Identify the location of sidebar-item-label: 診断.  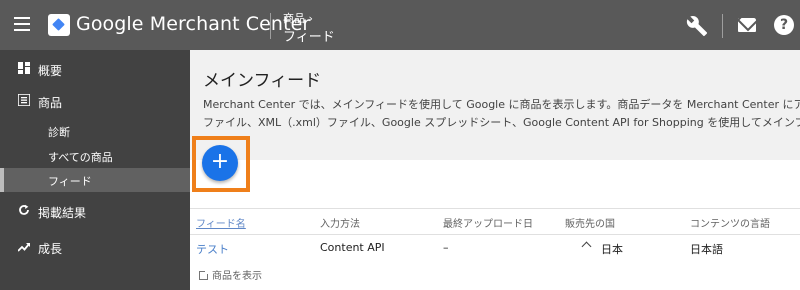
(59, 132).